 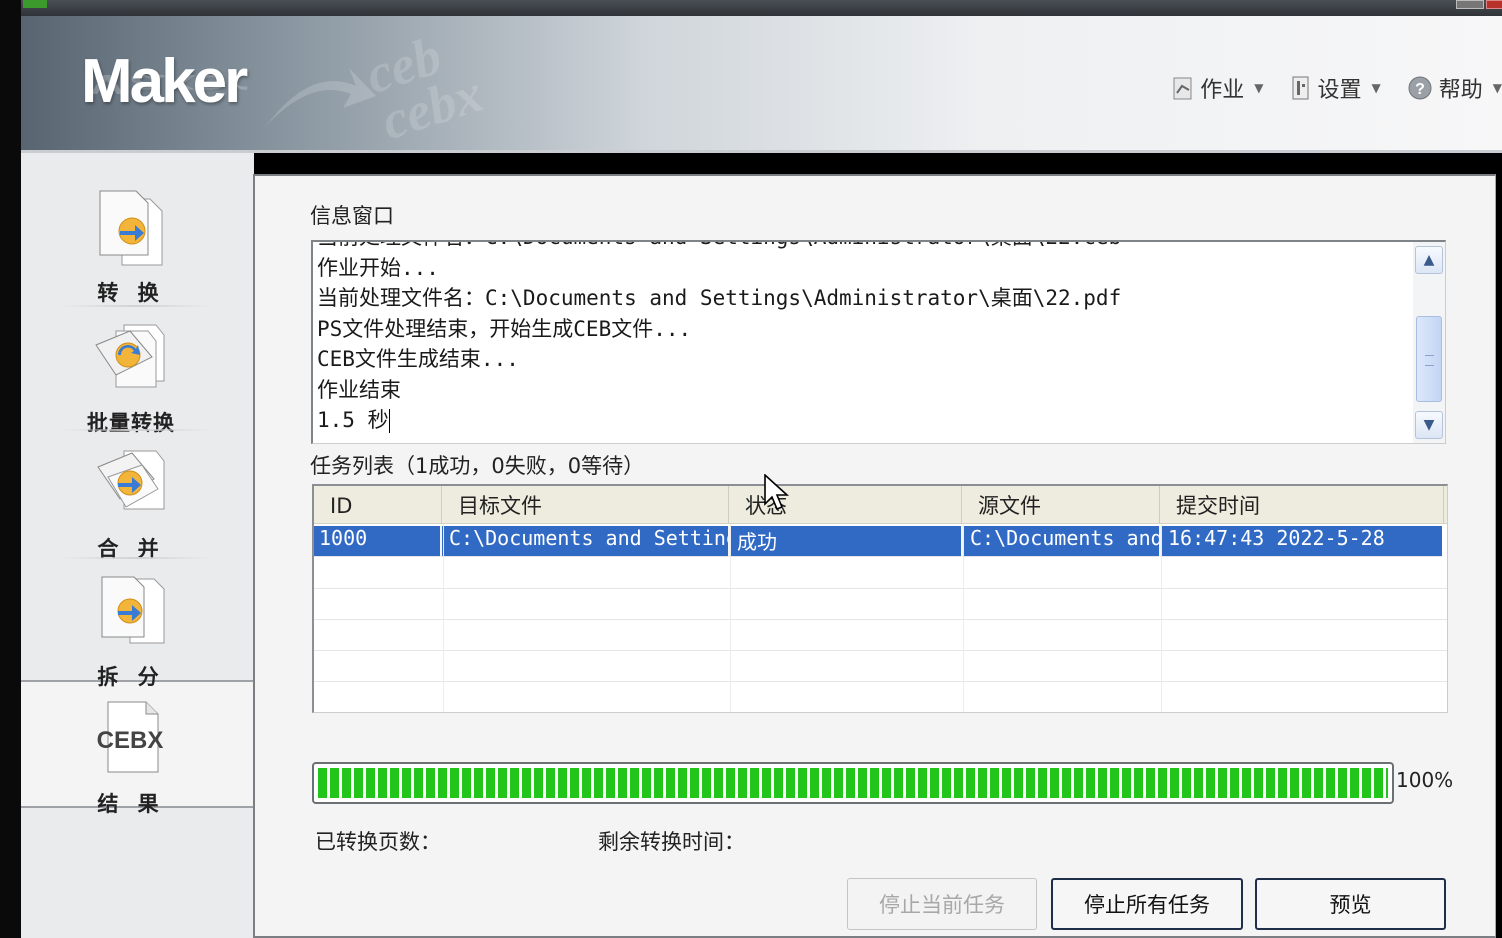 I want to click on window-minimize-button, so click(x=1470, y=4).